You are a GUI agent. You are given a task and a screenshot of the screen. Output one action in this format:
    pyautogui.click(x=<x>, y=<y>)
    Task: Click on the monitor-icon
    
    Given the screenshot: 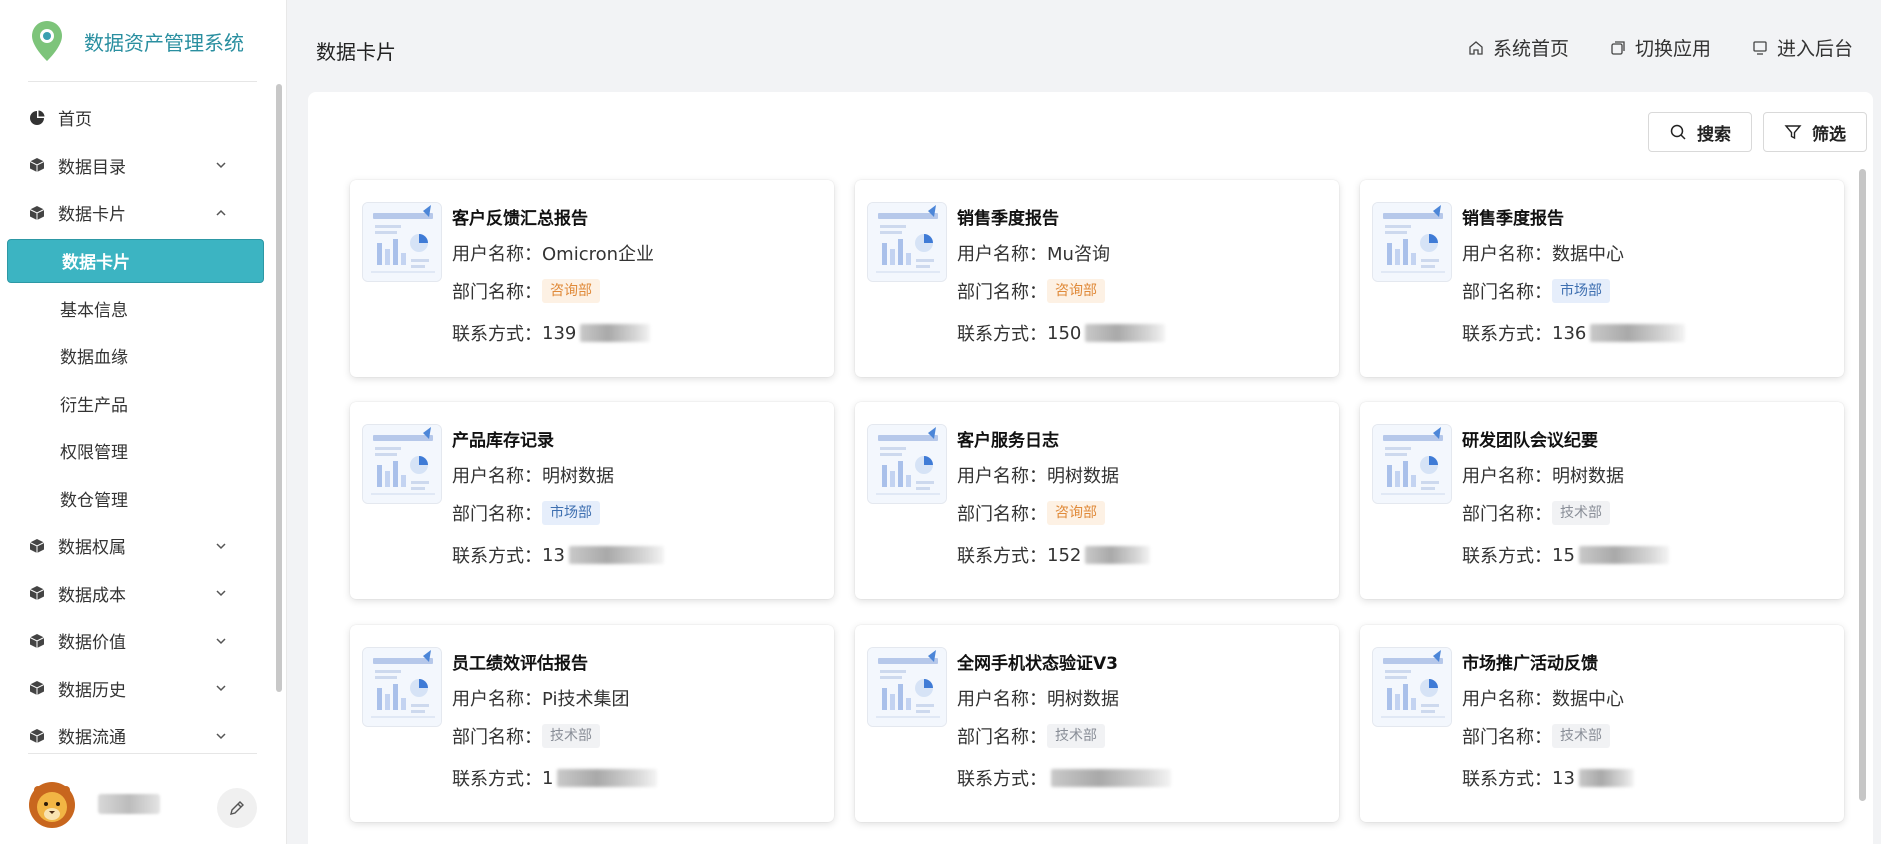 What is the action you would take?
    pyautogui.click(x=1760, y=47)
    